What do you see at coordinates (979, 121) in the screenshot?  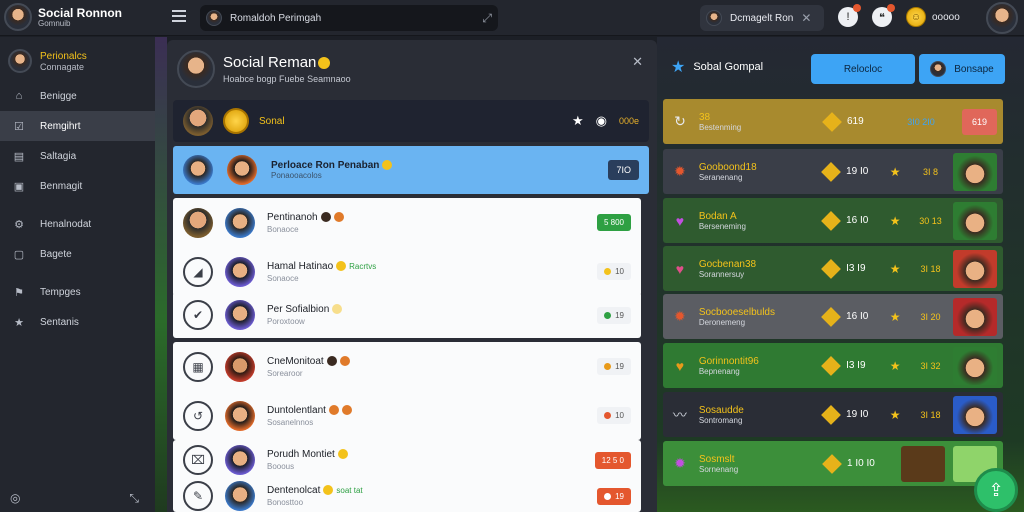 I see `row-badge: 619` at bounding box center [979, 121].